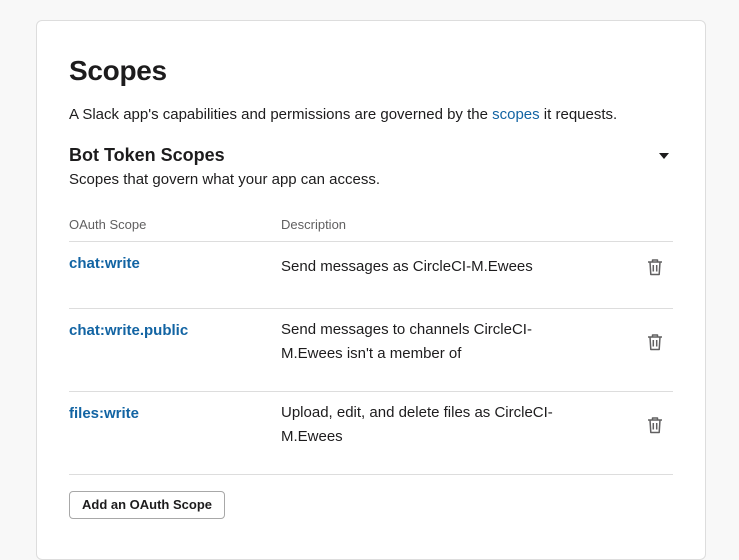 The image size is (739, 560). I want to click on column-header-description: Description, so click(314, 224).